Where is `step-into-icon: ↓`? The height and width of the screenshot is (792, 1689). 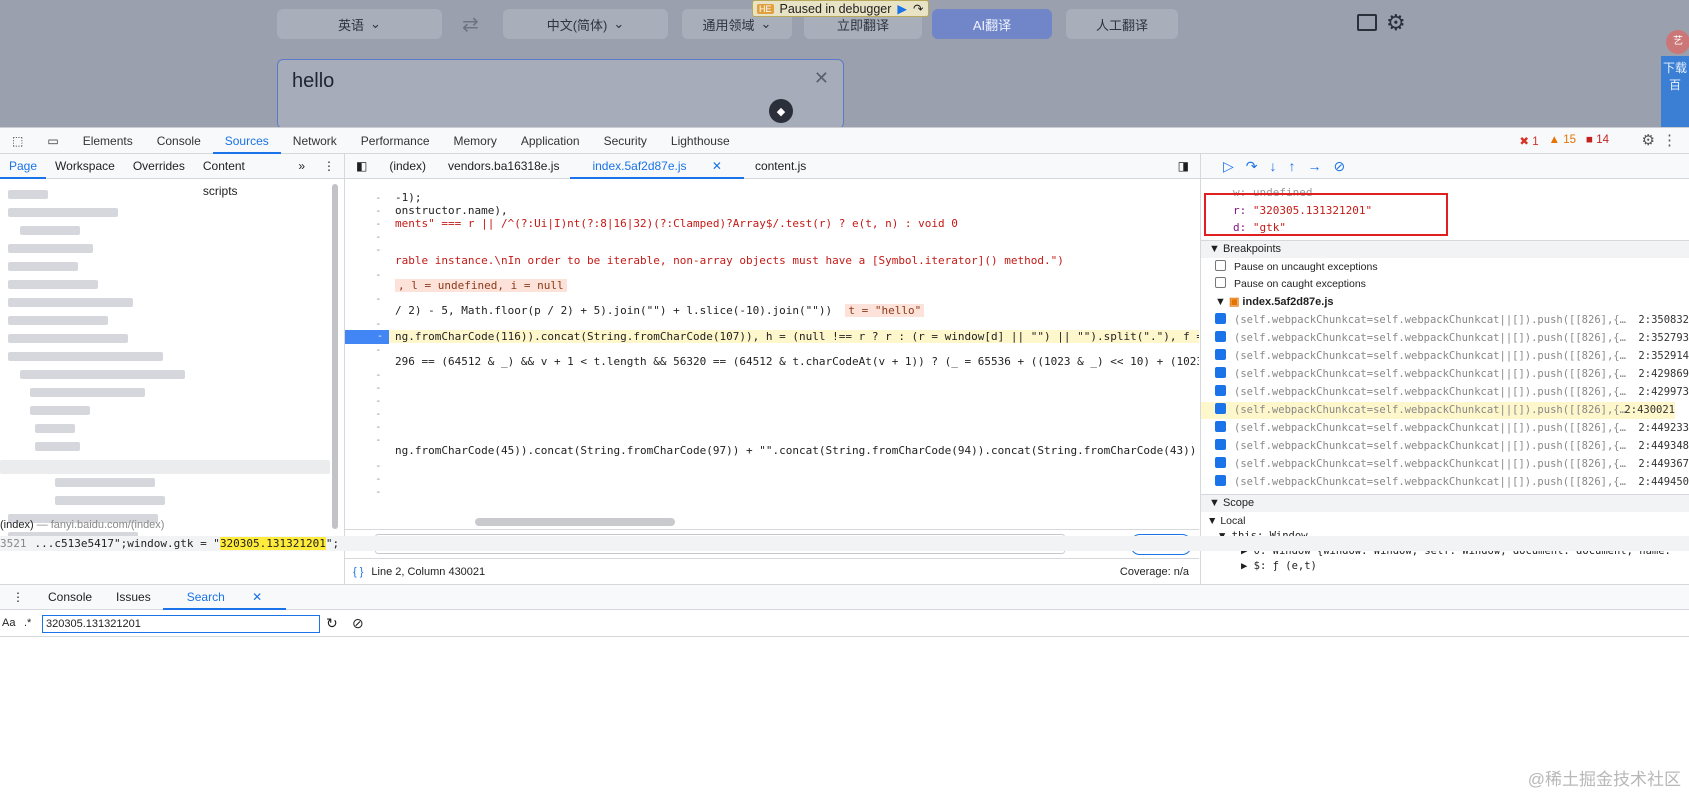 step-into-icon: ↓ is located at coordinates (1273, 166).